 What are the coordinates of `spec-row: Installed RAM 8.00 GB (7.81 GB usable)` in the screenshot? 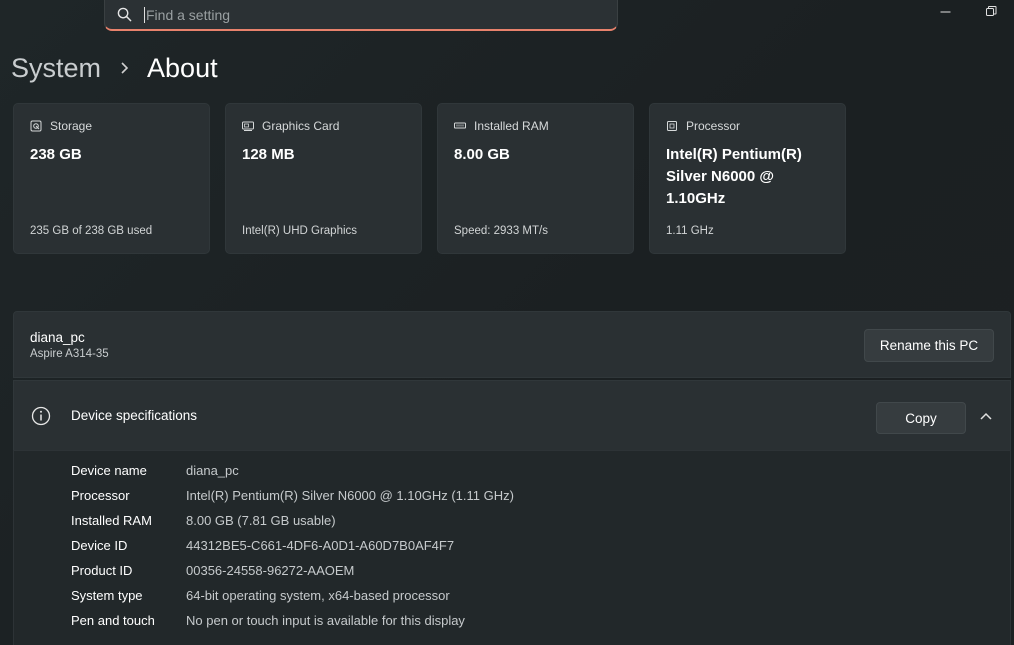 It's located at (203, 523).